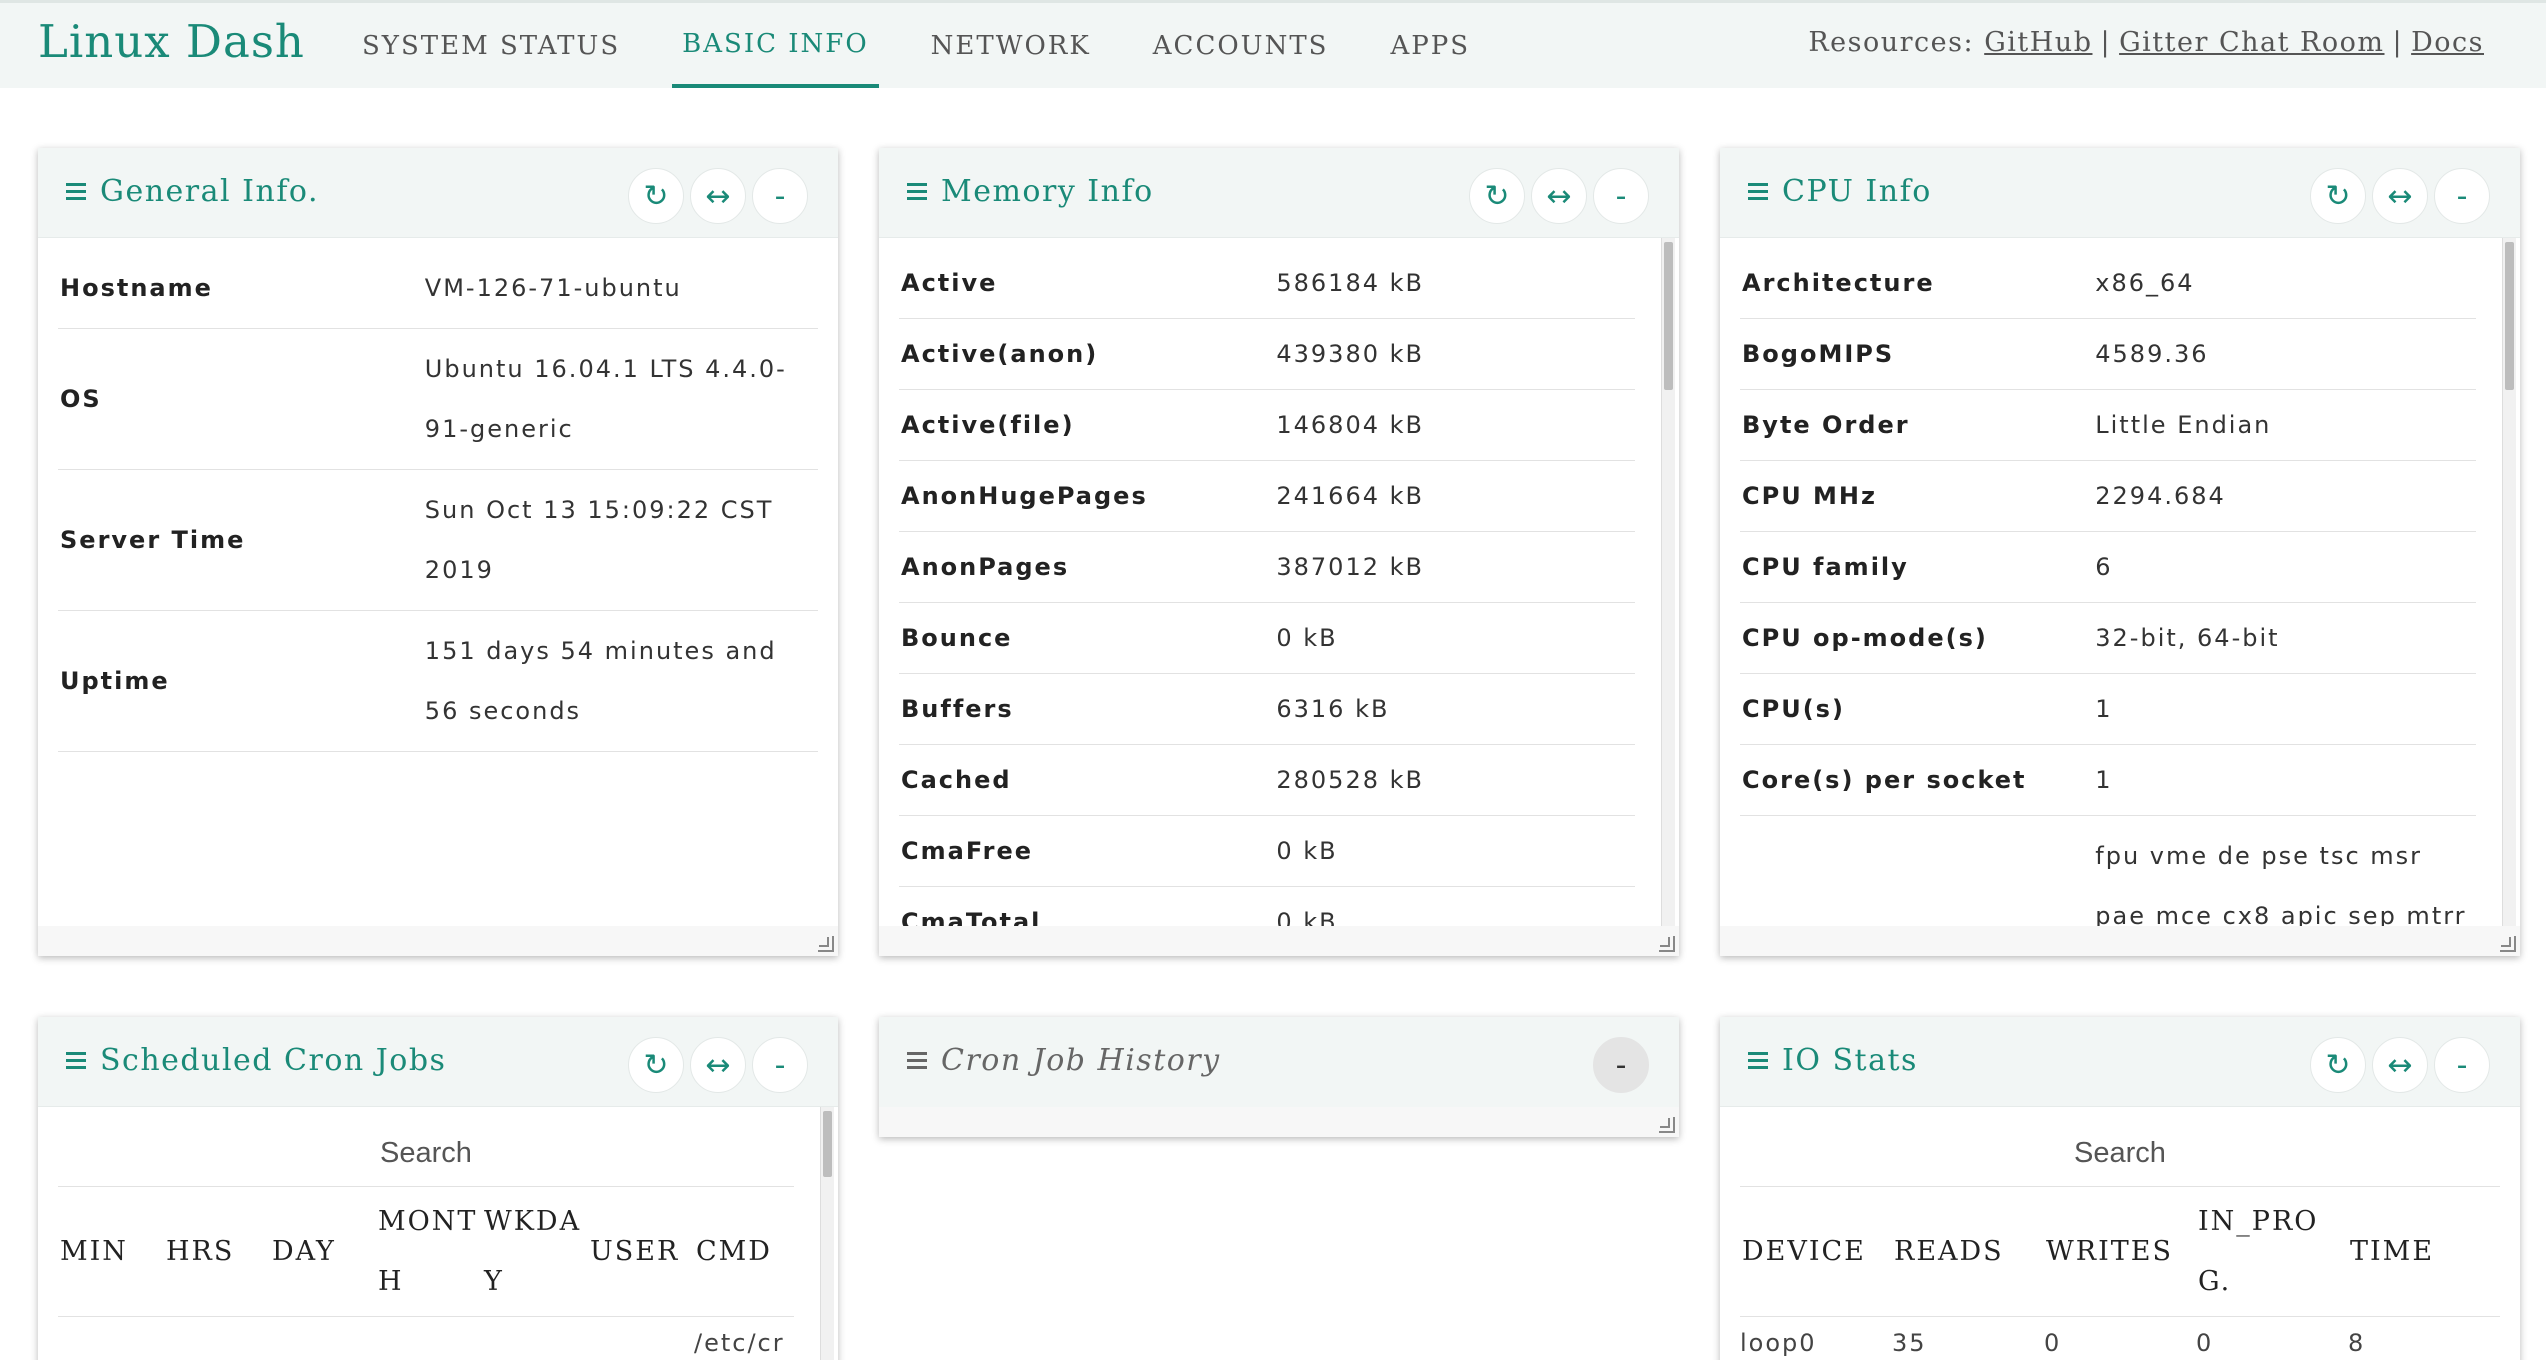  I want to click on row-value: 146804 kB, so click(1350, 425).